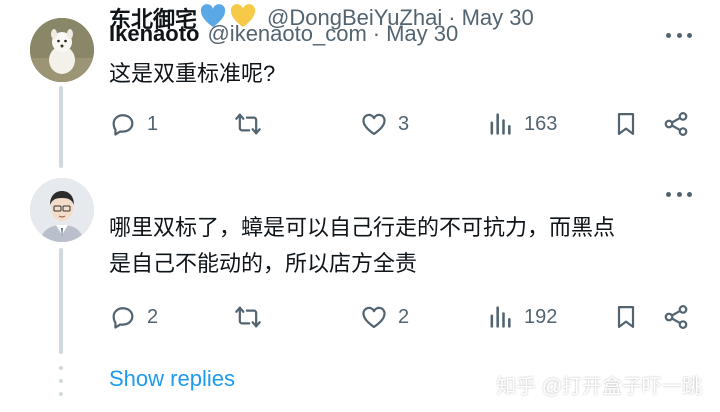 The image size is (720, 412). I want to click on views-button: 192, so click(521, 317).